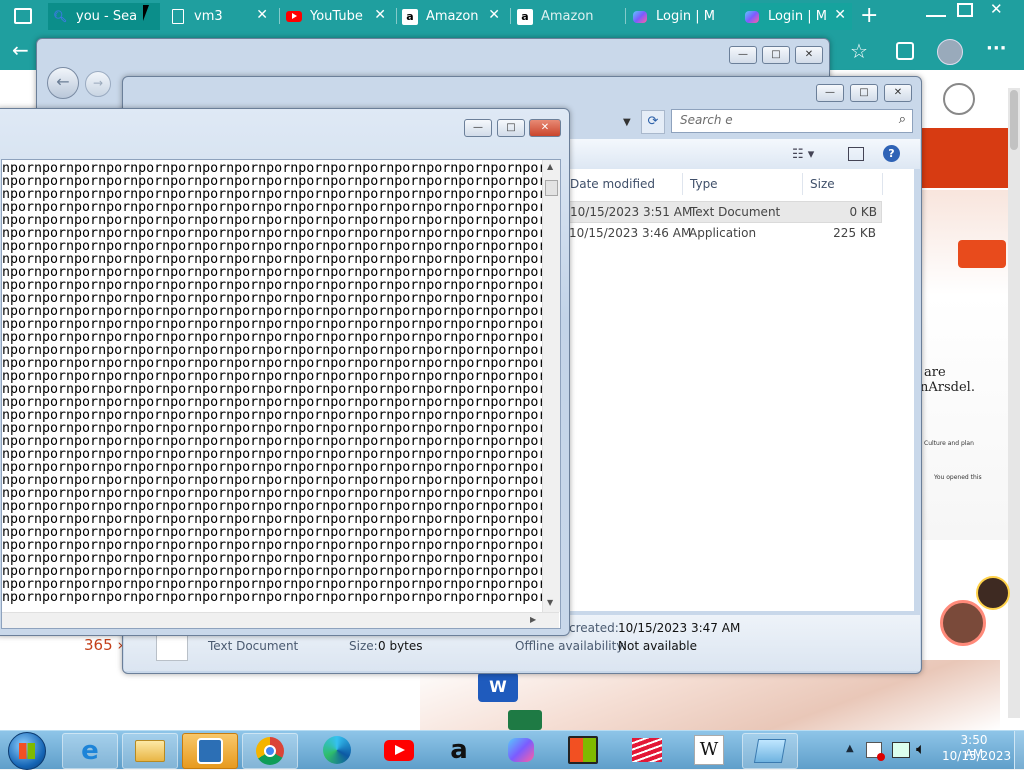 Image resolution: width=1024 pixels, height=770 pixels. I want to click on window-restore-button, so click(965, 10).